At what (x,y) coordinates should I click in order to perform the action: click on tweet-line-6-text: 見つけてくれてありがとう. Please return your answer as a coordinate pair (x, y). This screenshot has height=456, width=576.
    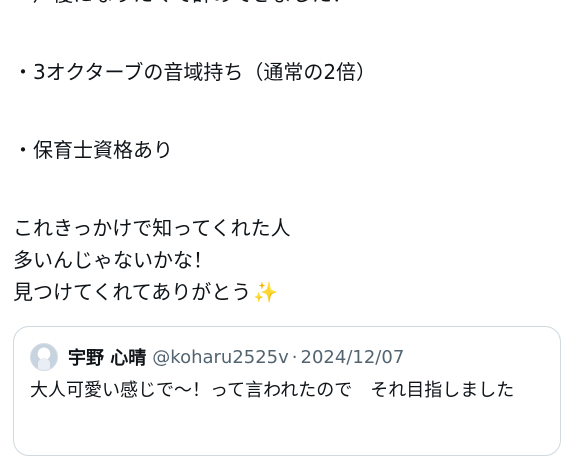
    Looking at the image, I should click on (132, 292).